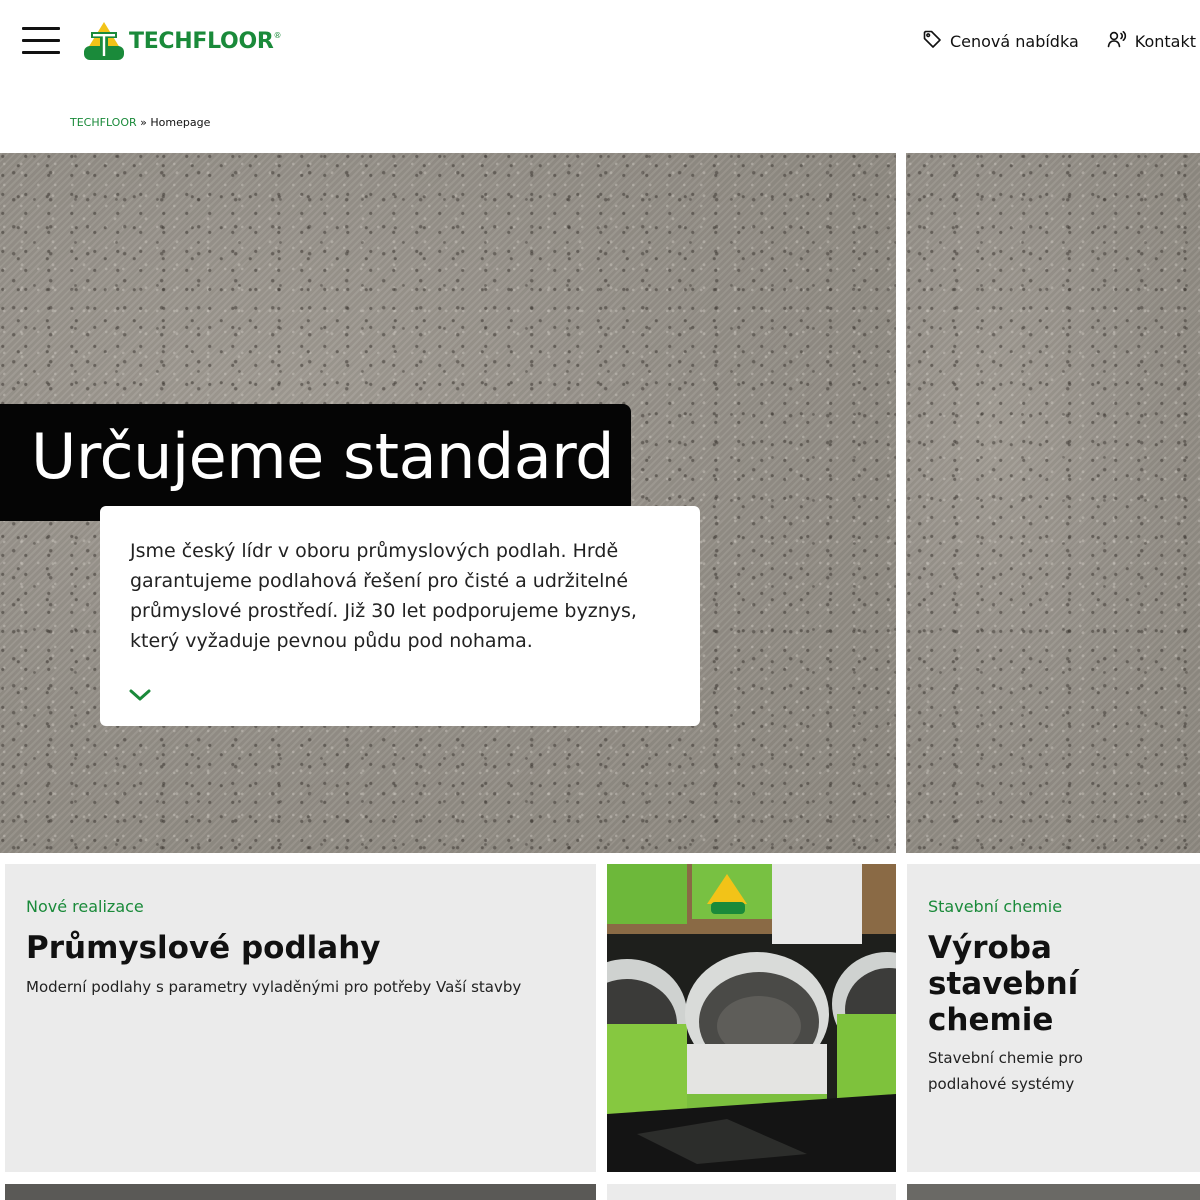  I want to click on breadcrumb: TECHFLOOR » Homepage, so click(140, 122).